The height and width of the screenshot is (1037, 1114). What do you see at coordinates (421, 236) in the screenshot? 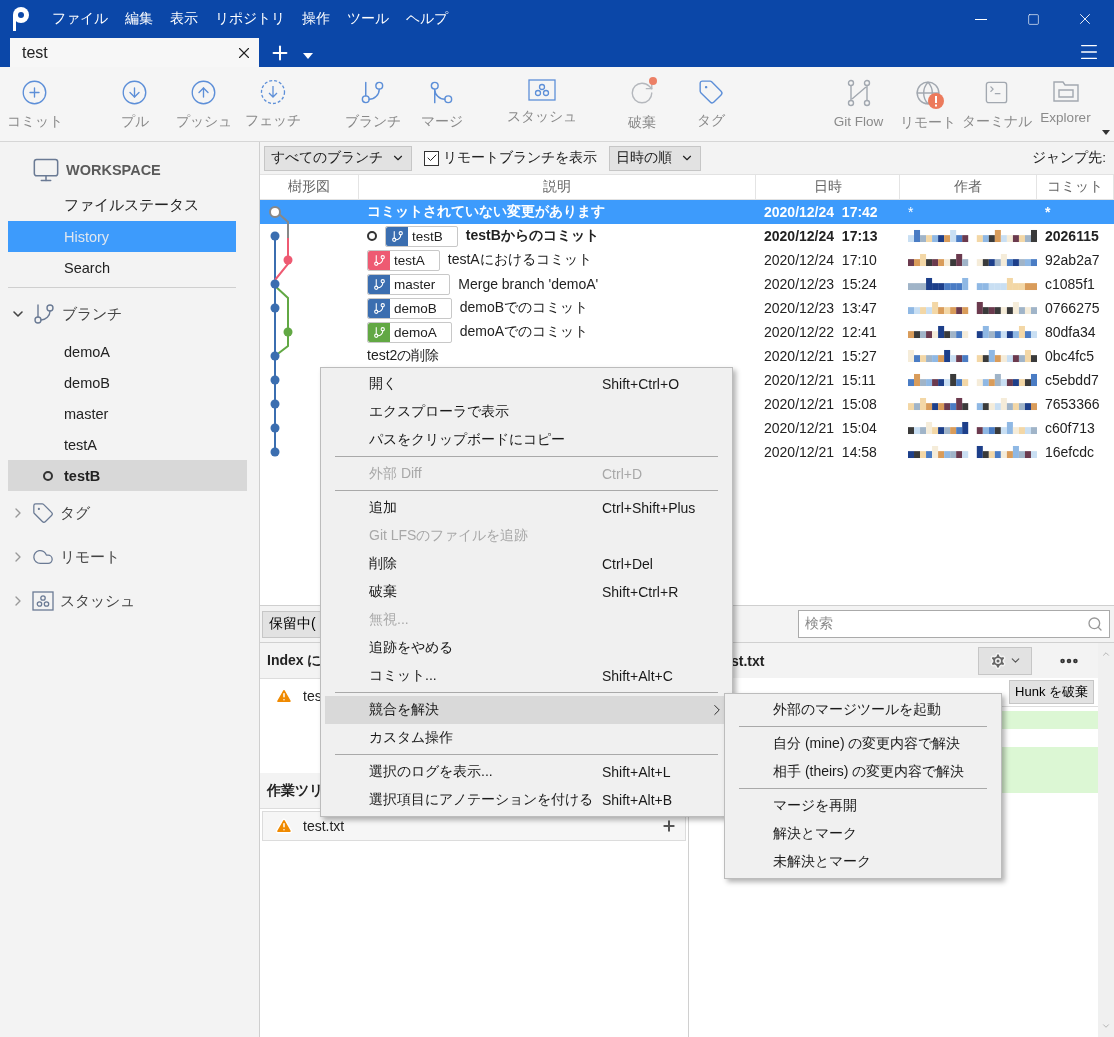
I see `branch-label: testB` at bounding box center [421, 236].